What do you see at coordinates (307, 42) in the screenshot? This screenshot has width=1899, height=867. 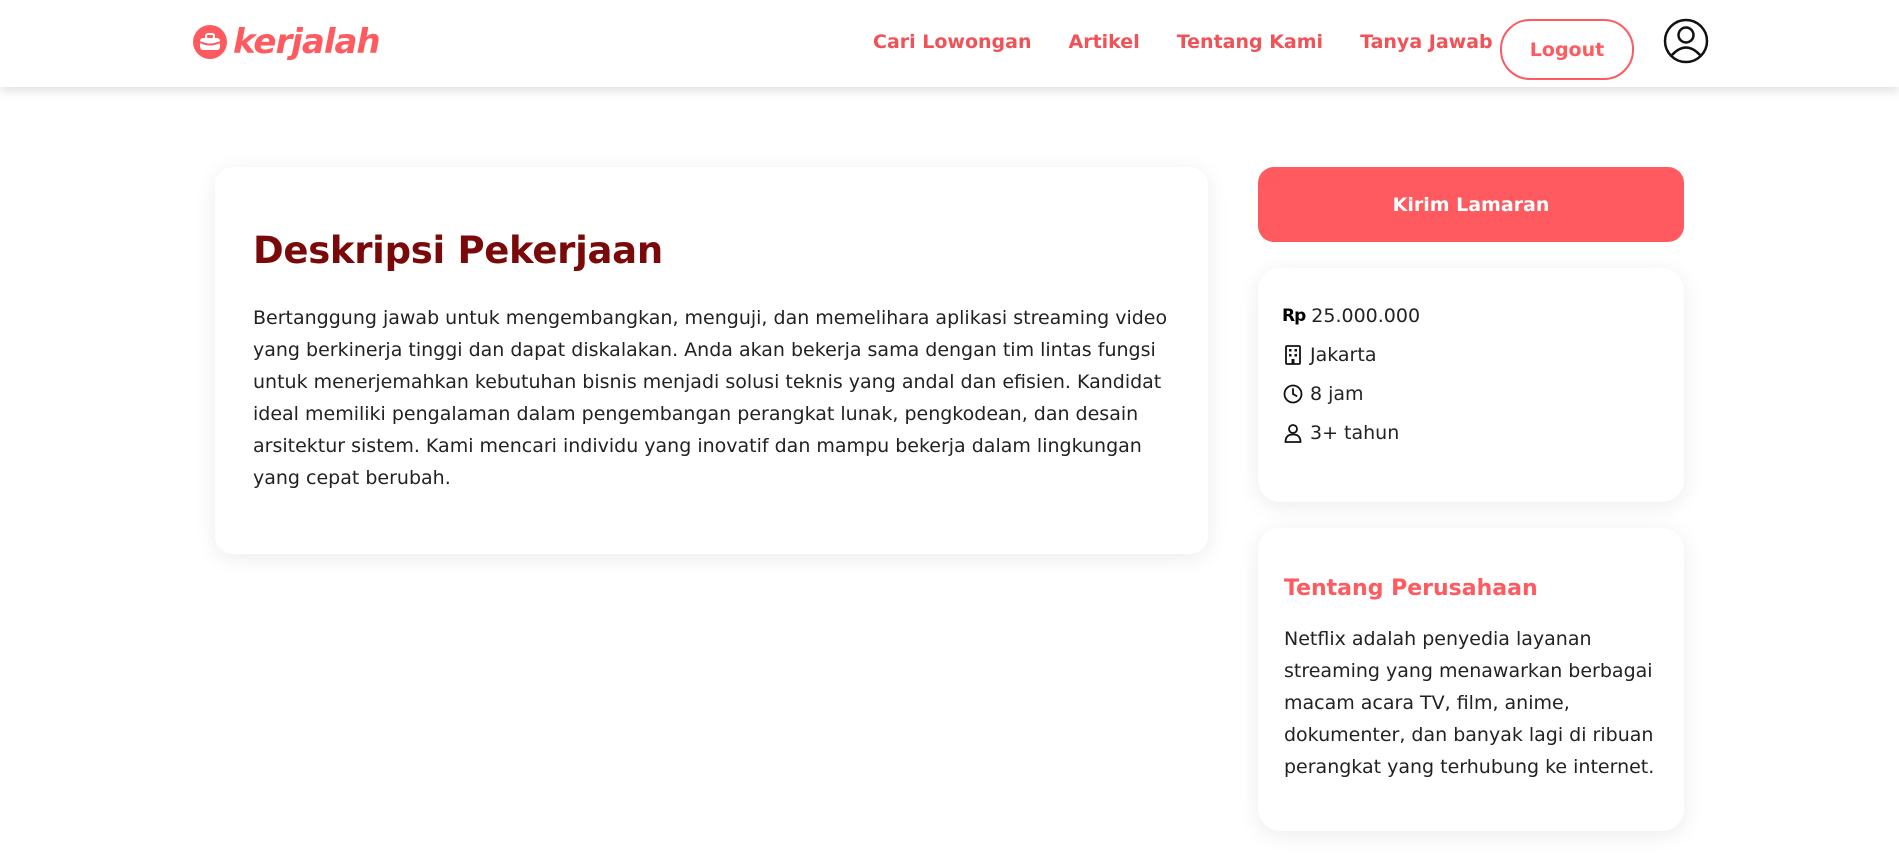 I see `logo-text: kerjalah` at bounding box center [307, 42].